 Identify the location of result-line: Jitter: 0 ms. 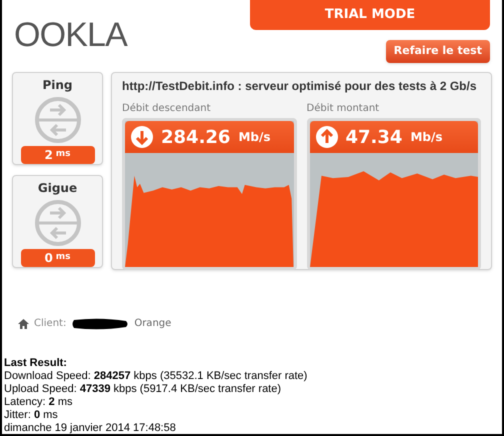
(31, 415).